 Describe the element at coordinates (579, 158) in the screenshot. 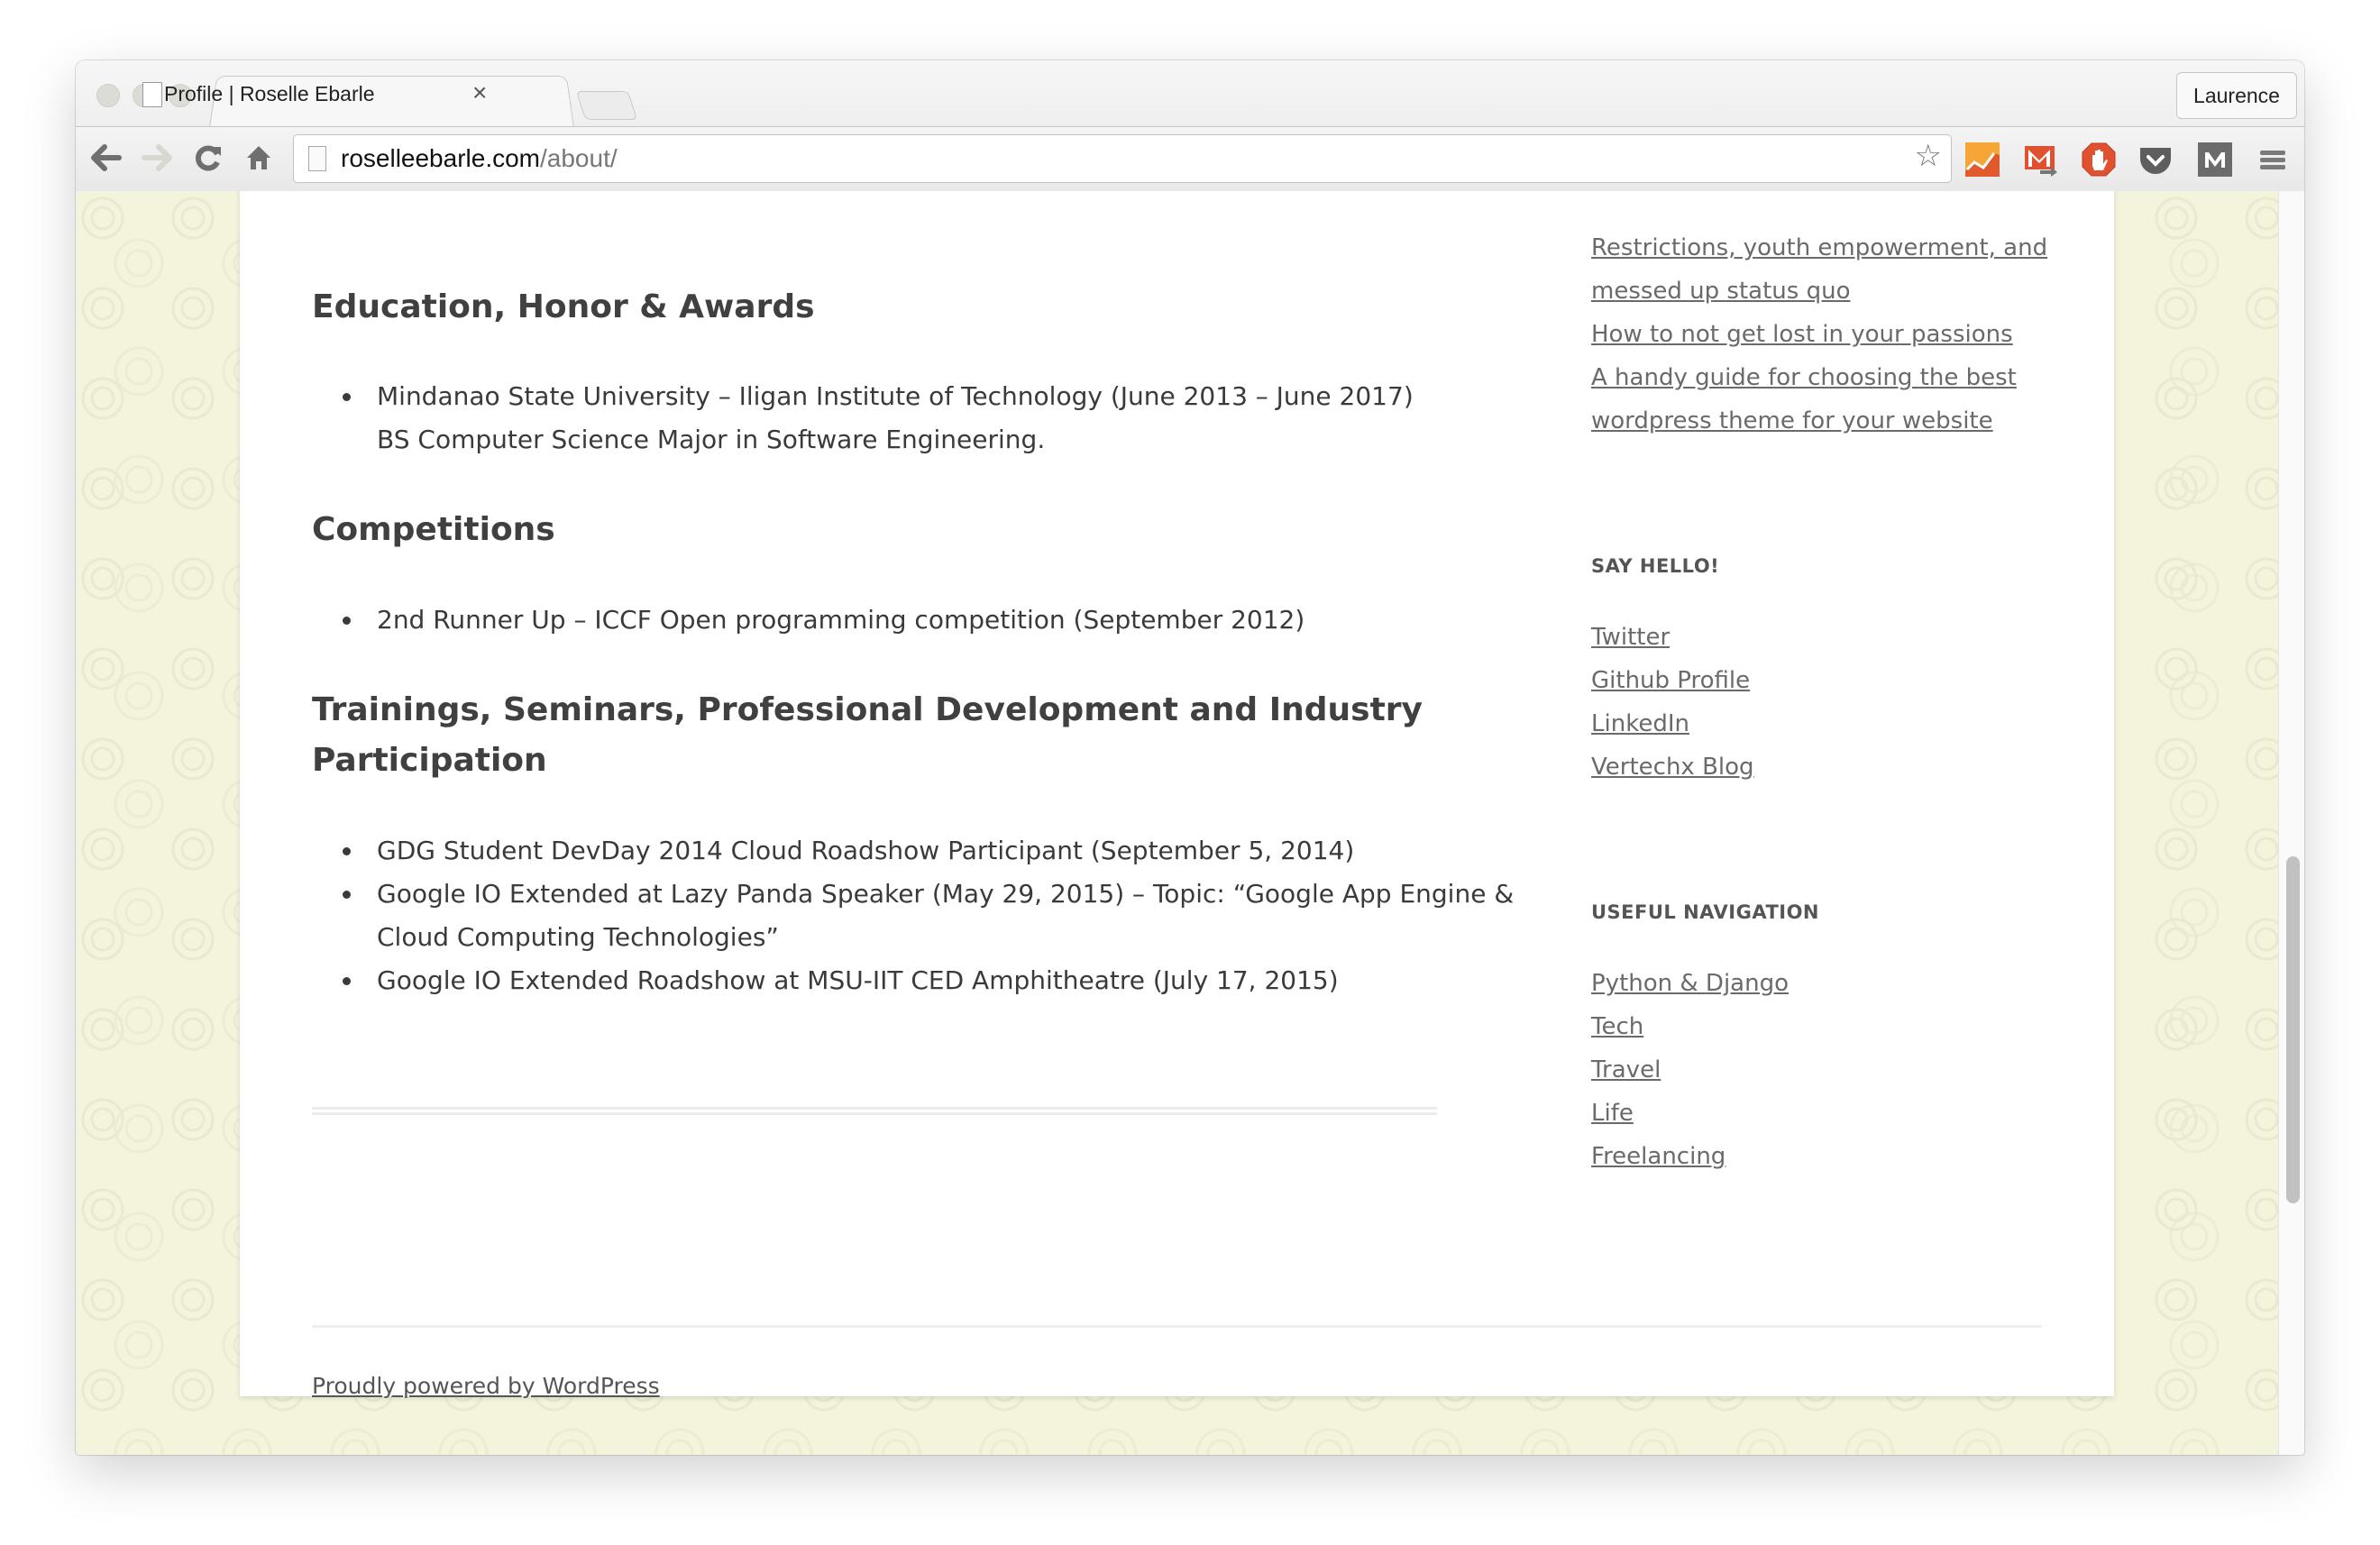

I see `url-path: /about/` at that location.